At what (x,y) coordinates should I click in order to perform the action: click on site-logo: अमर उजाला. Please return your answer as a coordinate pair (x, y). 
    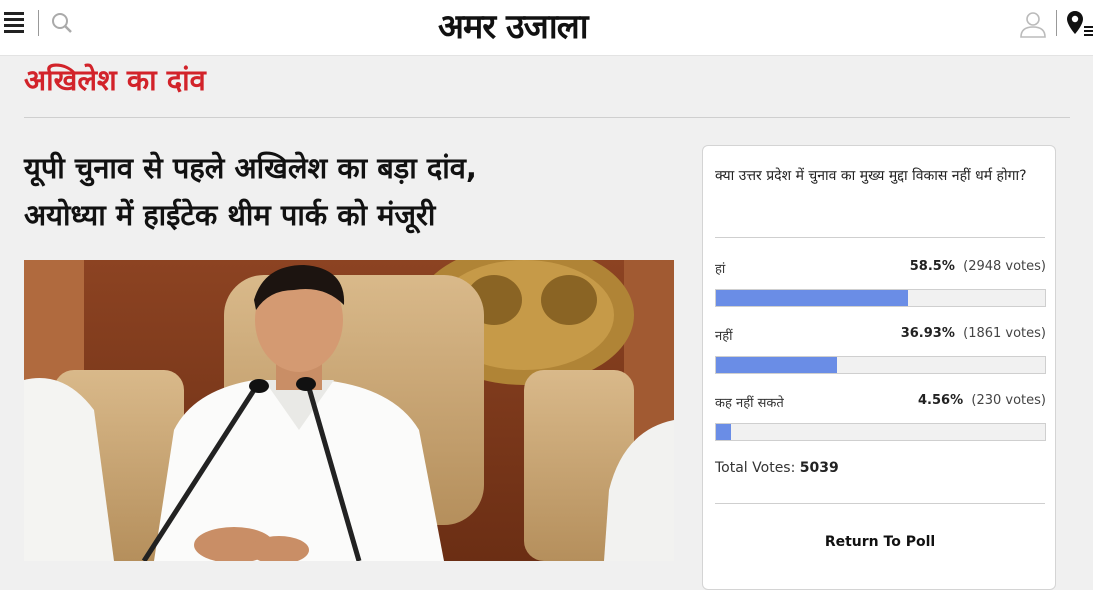
    Looking at the image, I should click on (513, 25).